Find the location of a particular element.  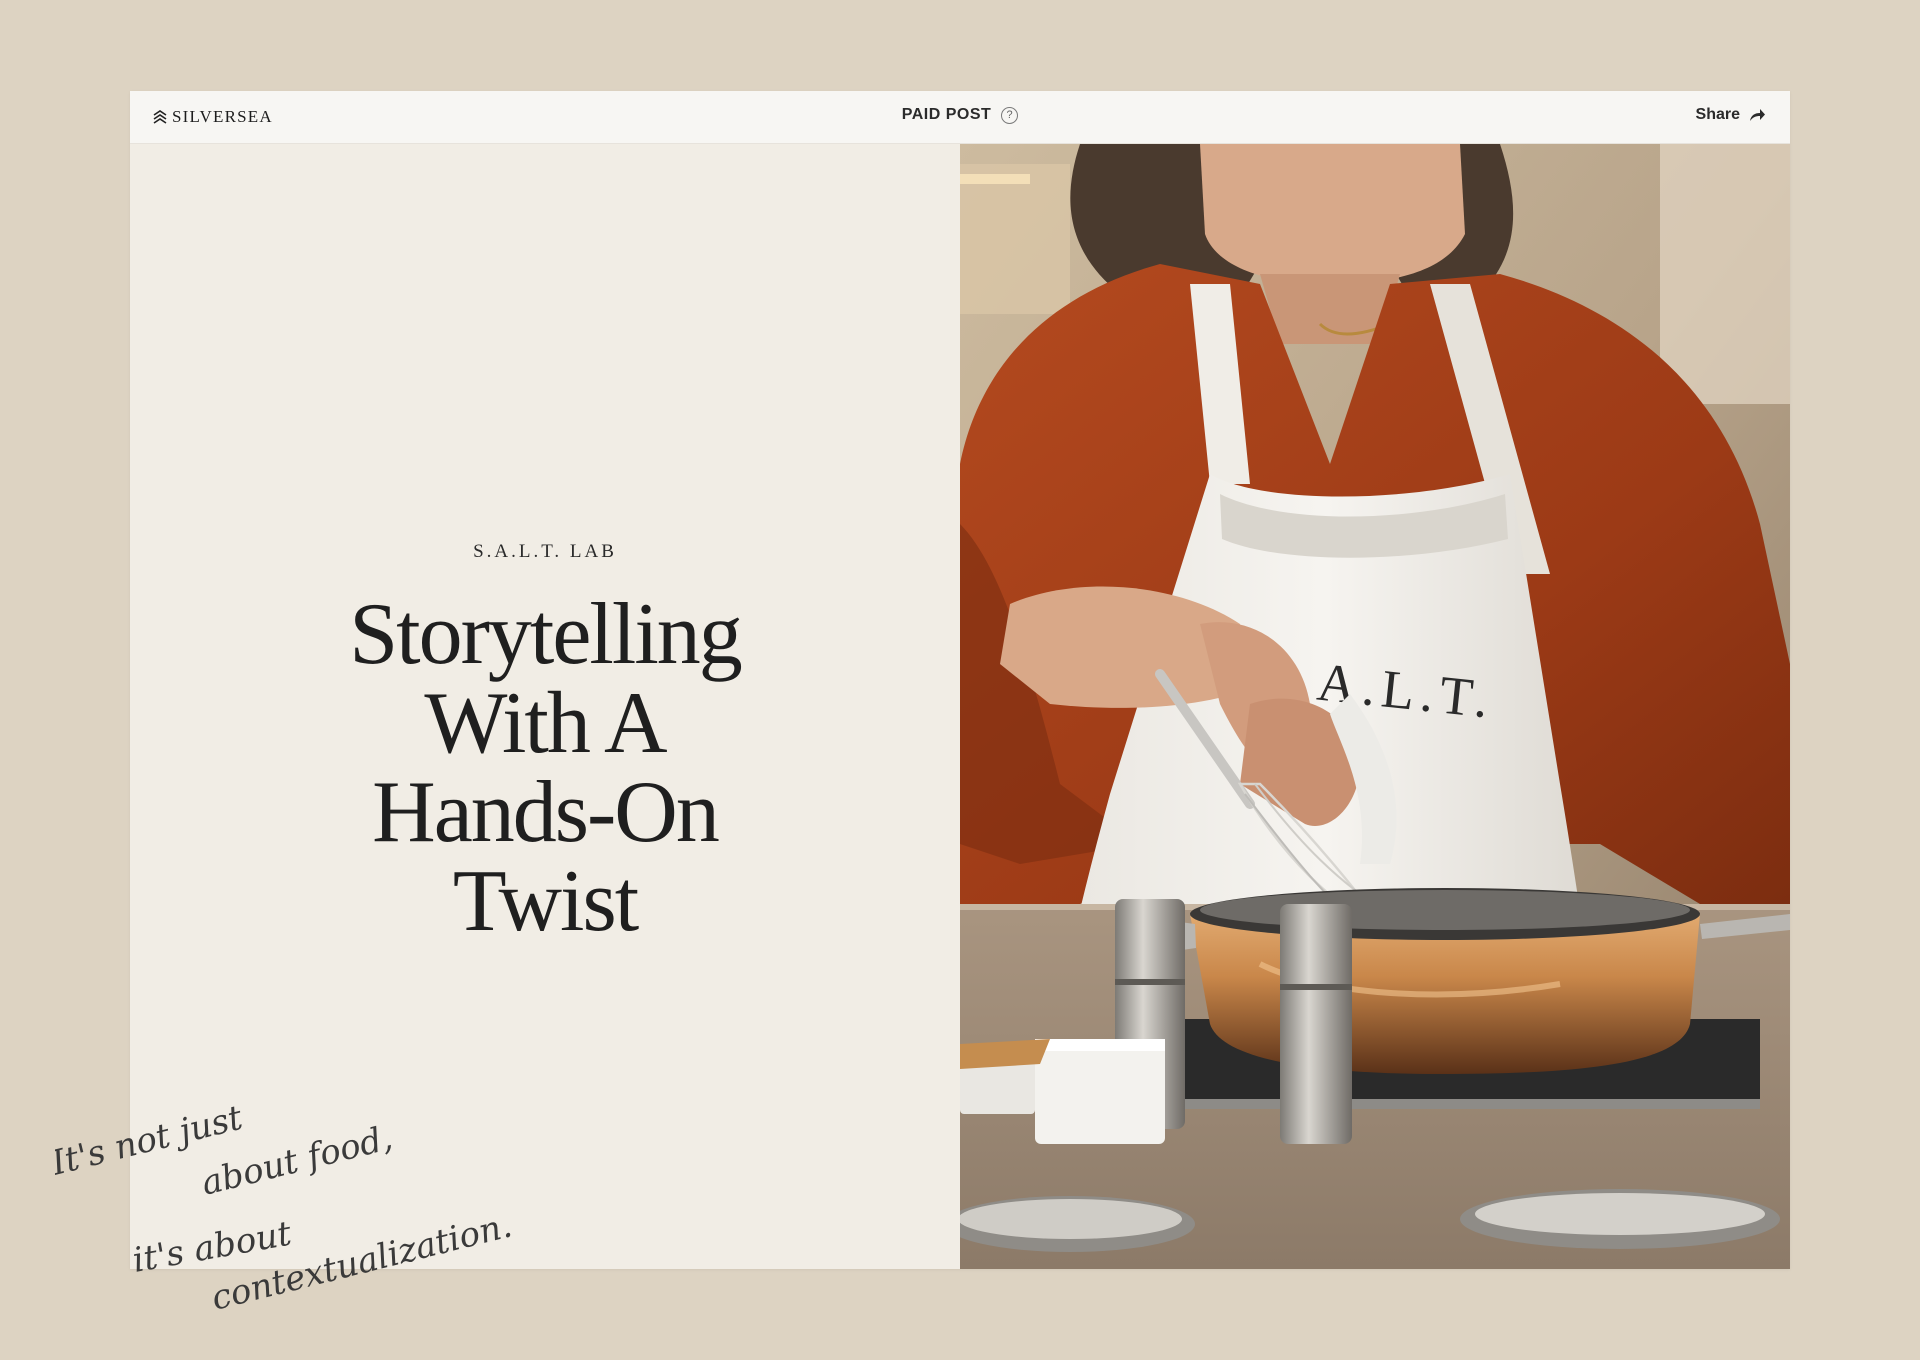

headline-line: Storytelling is located at coordinates (546, 634).